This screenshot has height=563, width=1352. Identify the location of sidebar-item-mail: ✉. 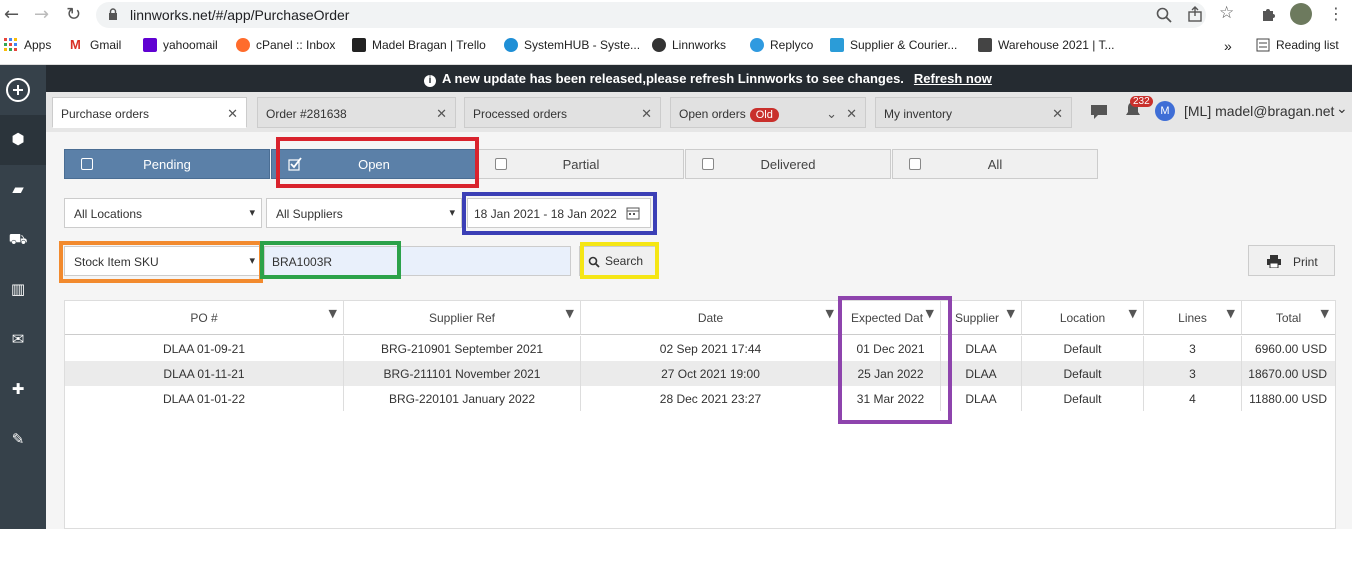
(23, 340).